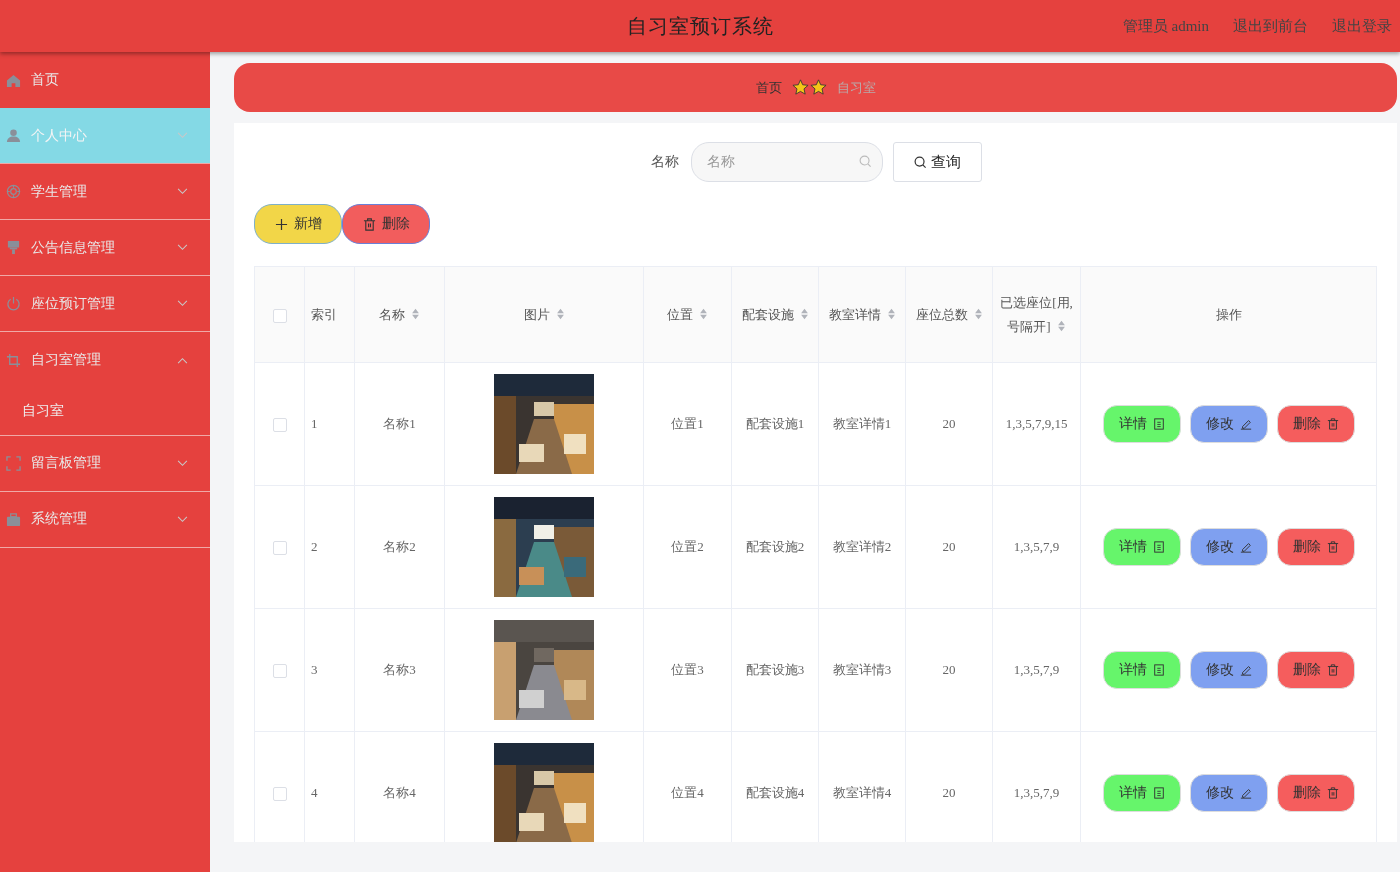 The width and height of the screenshot is (1400, 872). I want to click on column-header: 名称, so click(399, 314).